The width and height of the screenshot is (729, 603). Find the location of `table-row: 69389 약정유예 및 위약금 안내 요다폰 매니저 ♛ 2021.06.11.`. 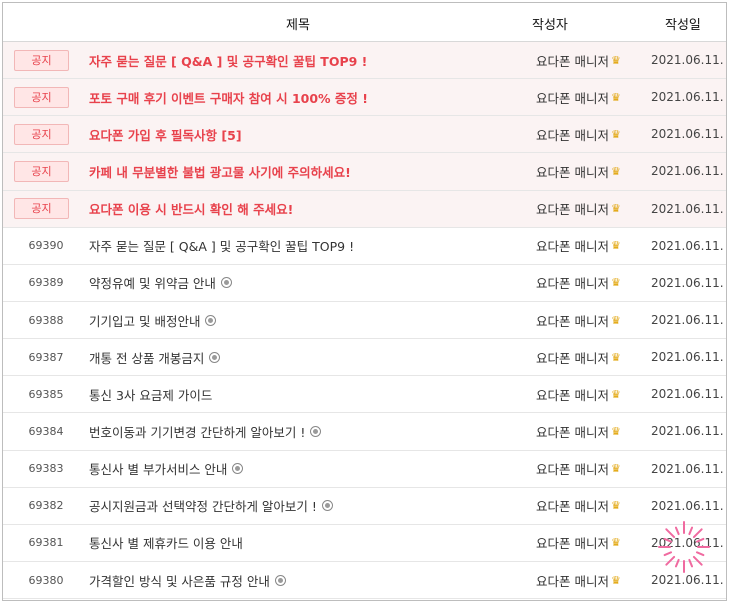

table-row: 69389 약정유예 및 위약금 안내 요다폰 매니저 ♛ 2021.06.11. is located at coordinates (364, 283).